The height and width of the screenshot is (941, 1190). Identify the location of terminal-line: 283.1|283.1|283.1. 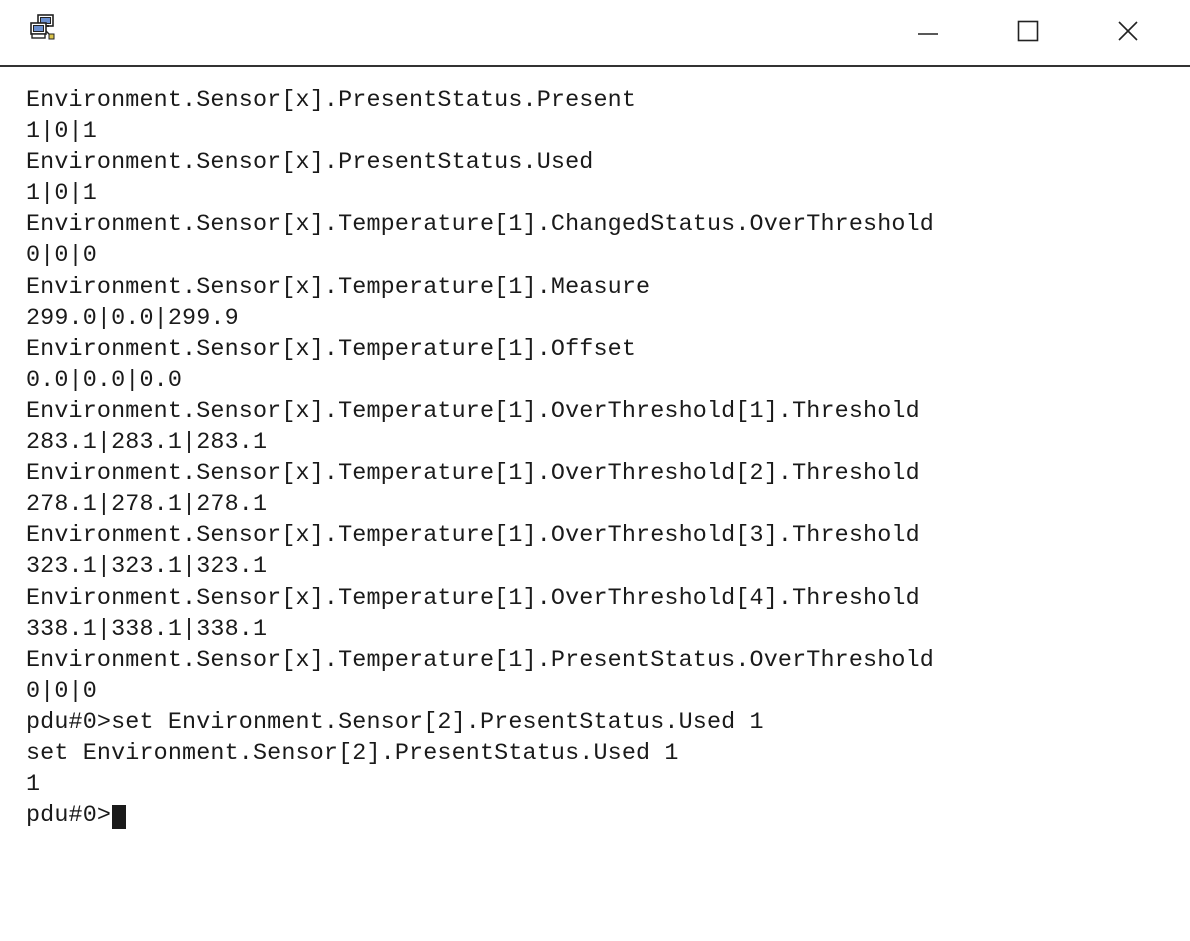
(147, 443).